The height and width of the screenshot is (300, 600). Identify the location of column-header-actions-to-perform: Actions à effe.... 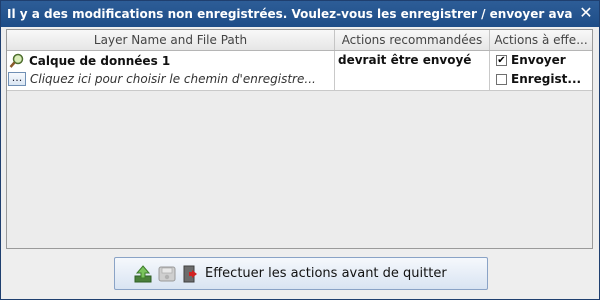
(541, 40).